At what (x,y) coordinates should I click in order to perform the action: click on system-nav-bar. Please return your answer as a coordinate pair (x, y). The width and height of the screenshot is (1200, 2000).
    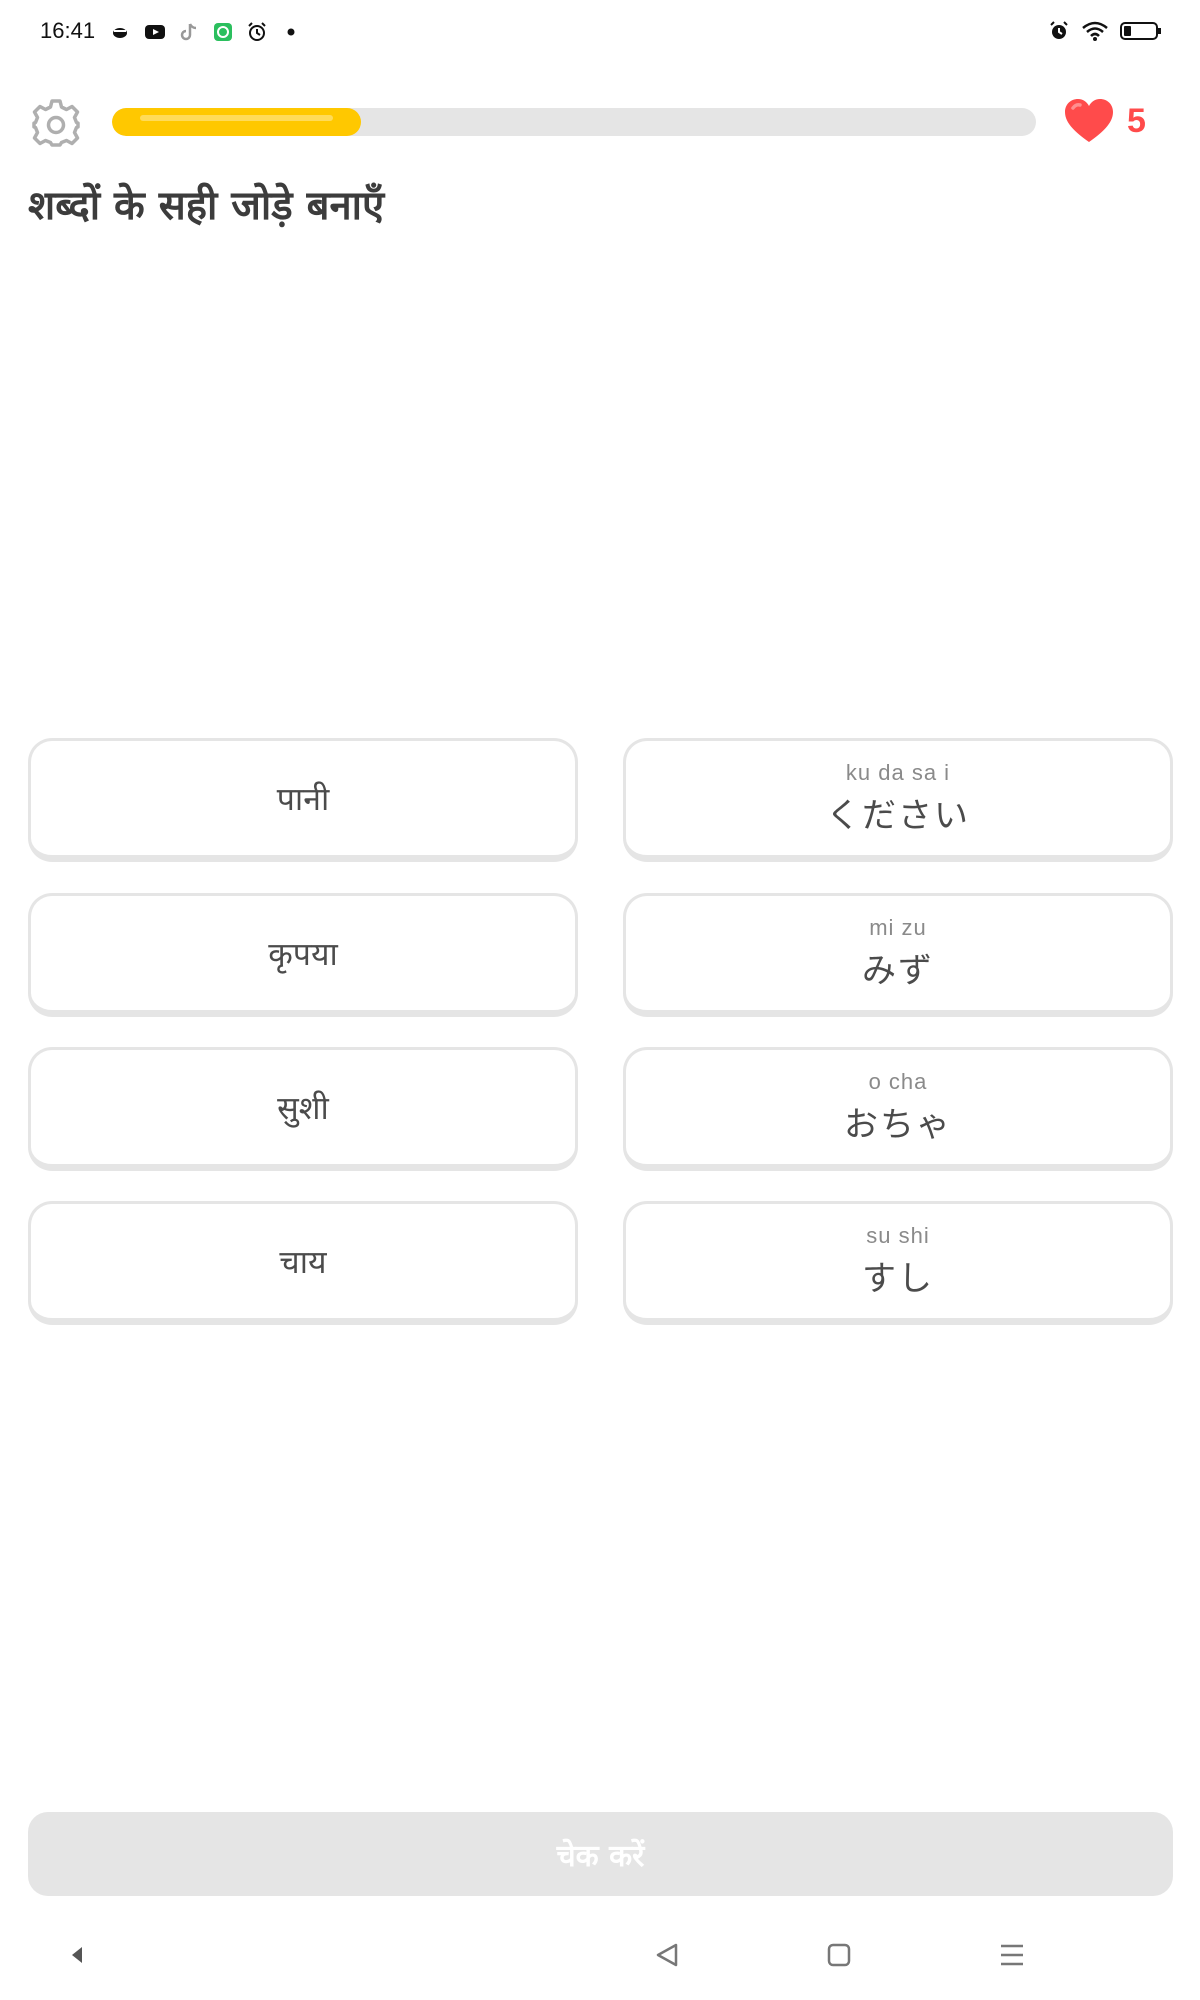
    Looking at the image, I should click on (600, 1960).